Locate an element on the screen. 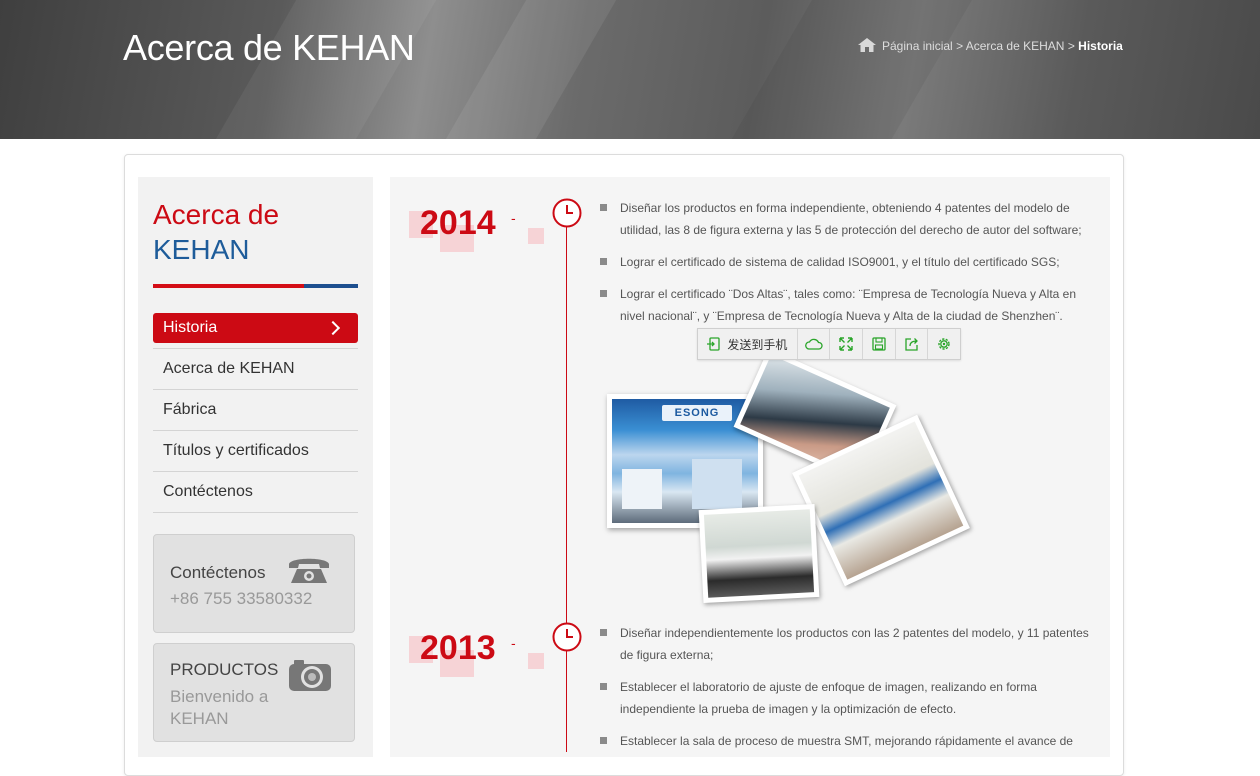 This screenshot has width=1260, height=776. send-to-phone-button: 发送到手机 is located at coordinates (748, 344).